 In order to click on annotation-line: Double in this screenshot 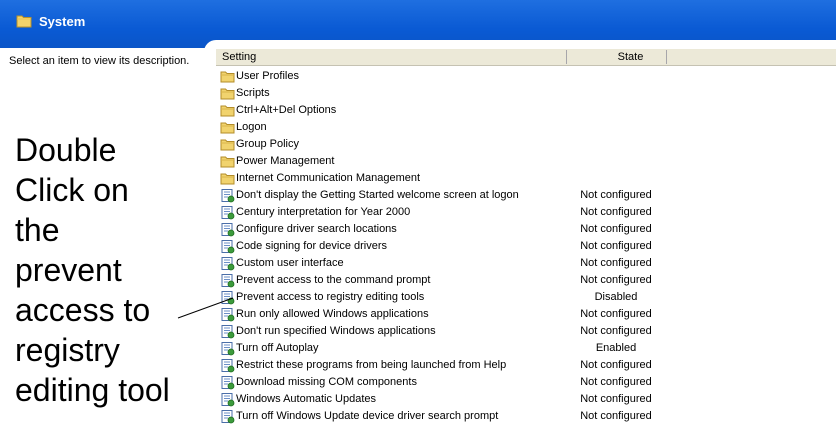, I will do `click(66, 150)`.